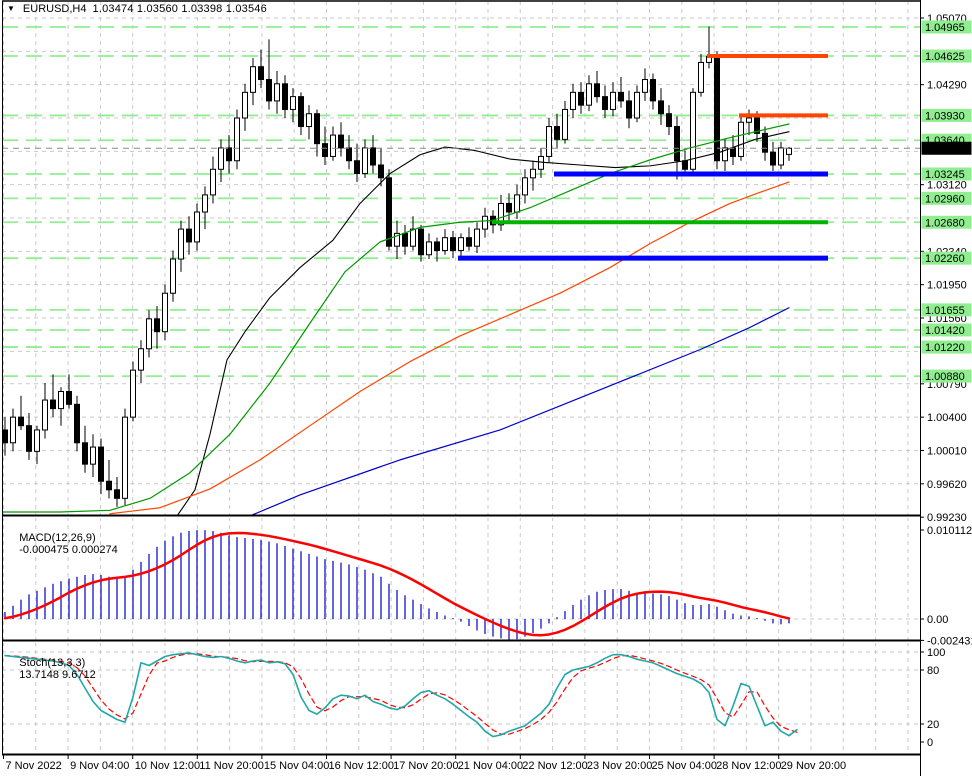 The width and height of the screenshot is (972, 776). What do you see at coordinates (554, 766) in the screenshot?
I see `time-tick-label: 22 Nov 12:00` at bounding box center [554, 766].